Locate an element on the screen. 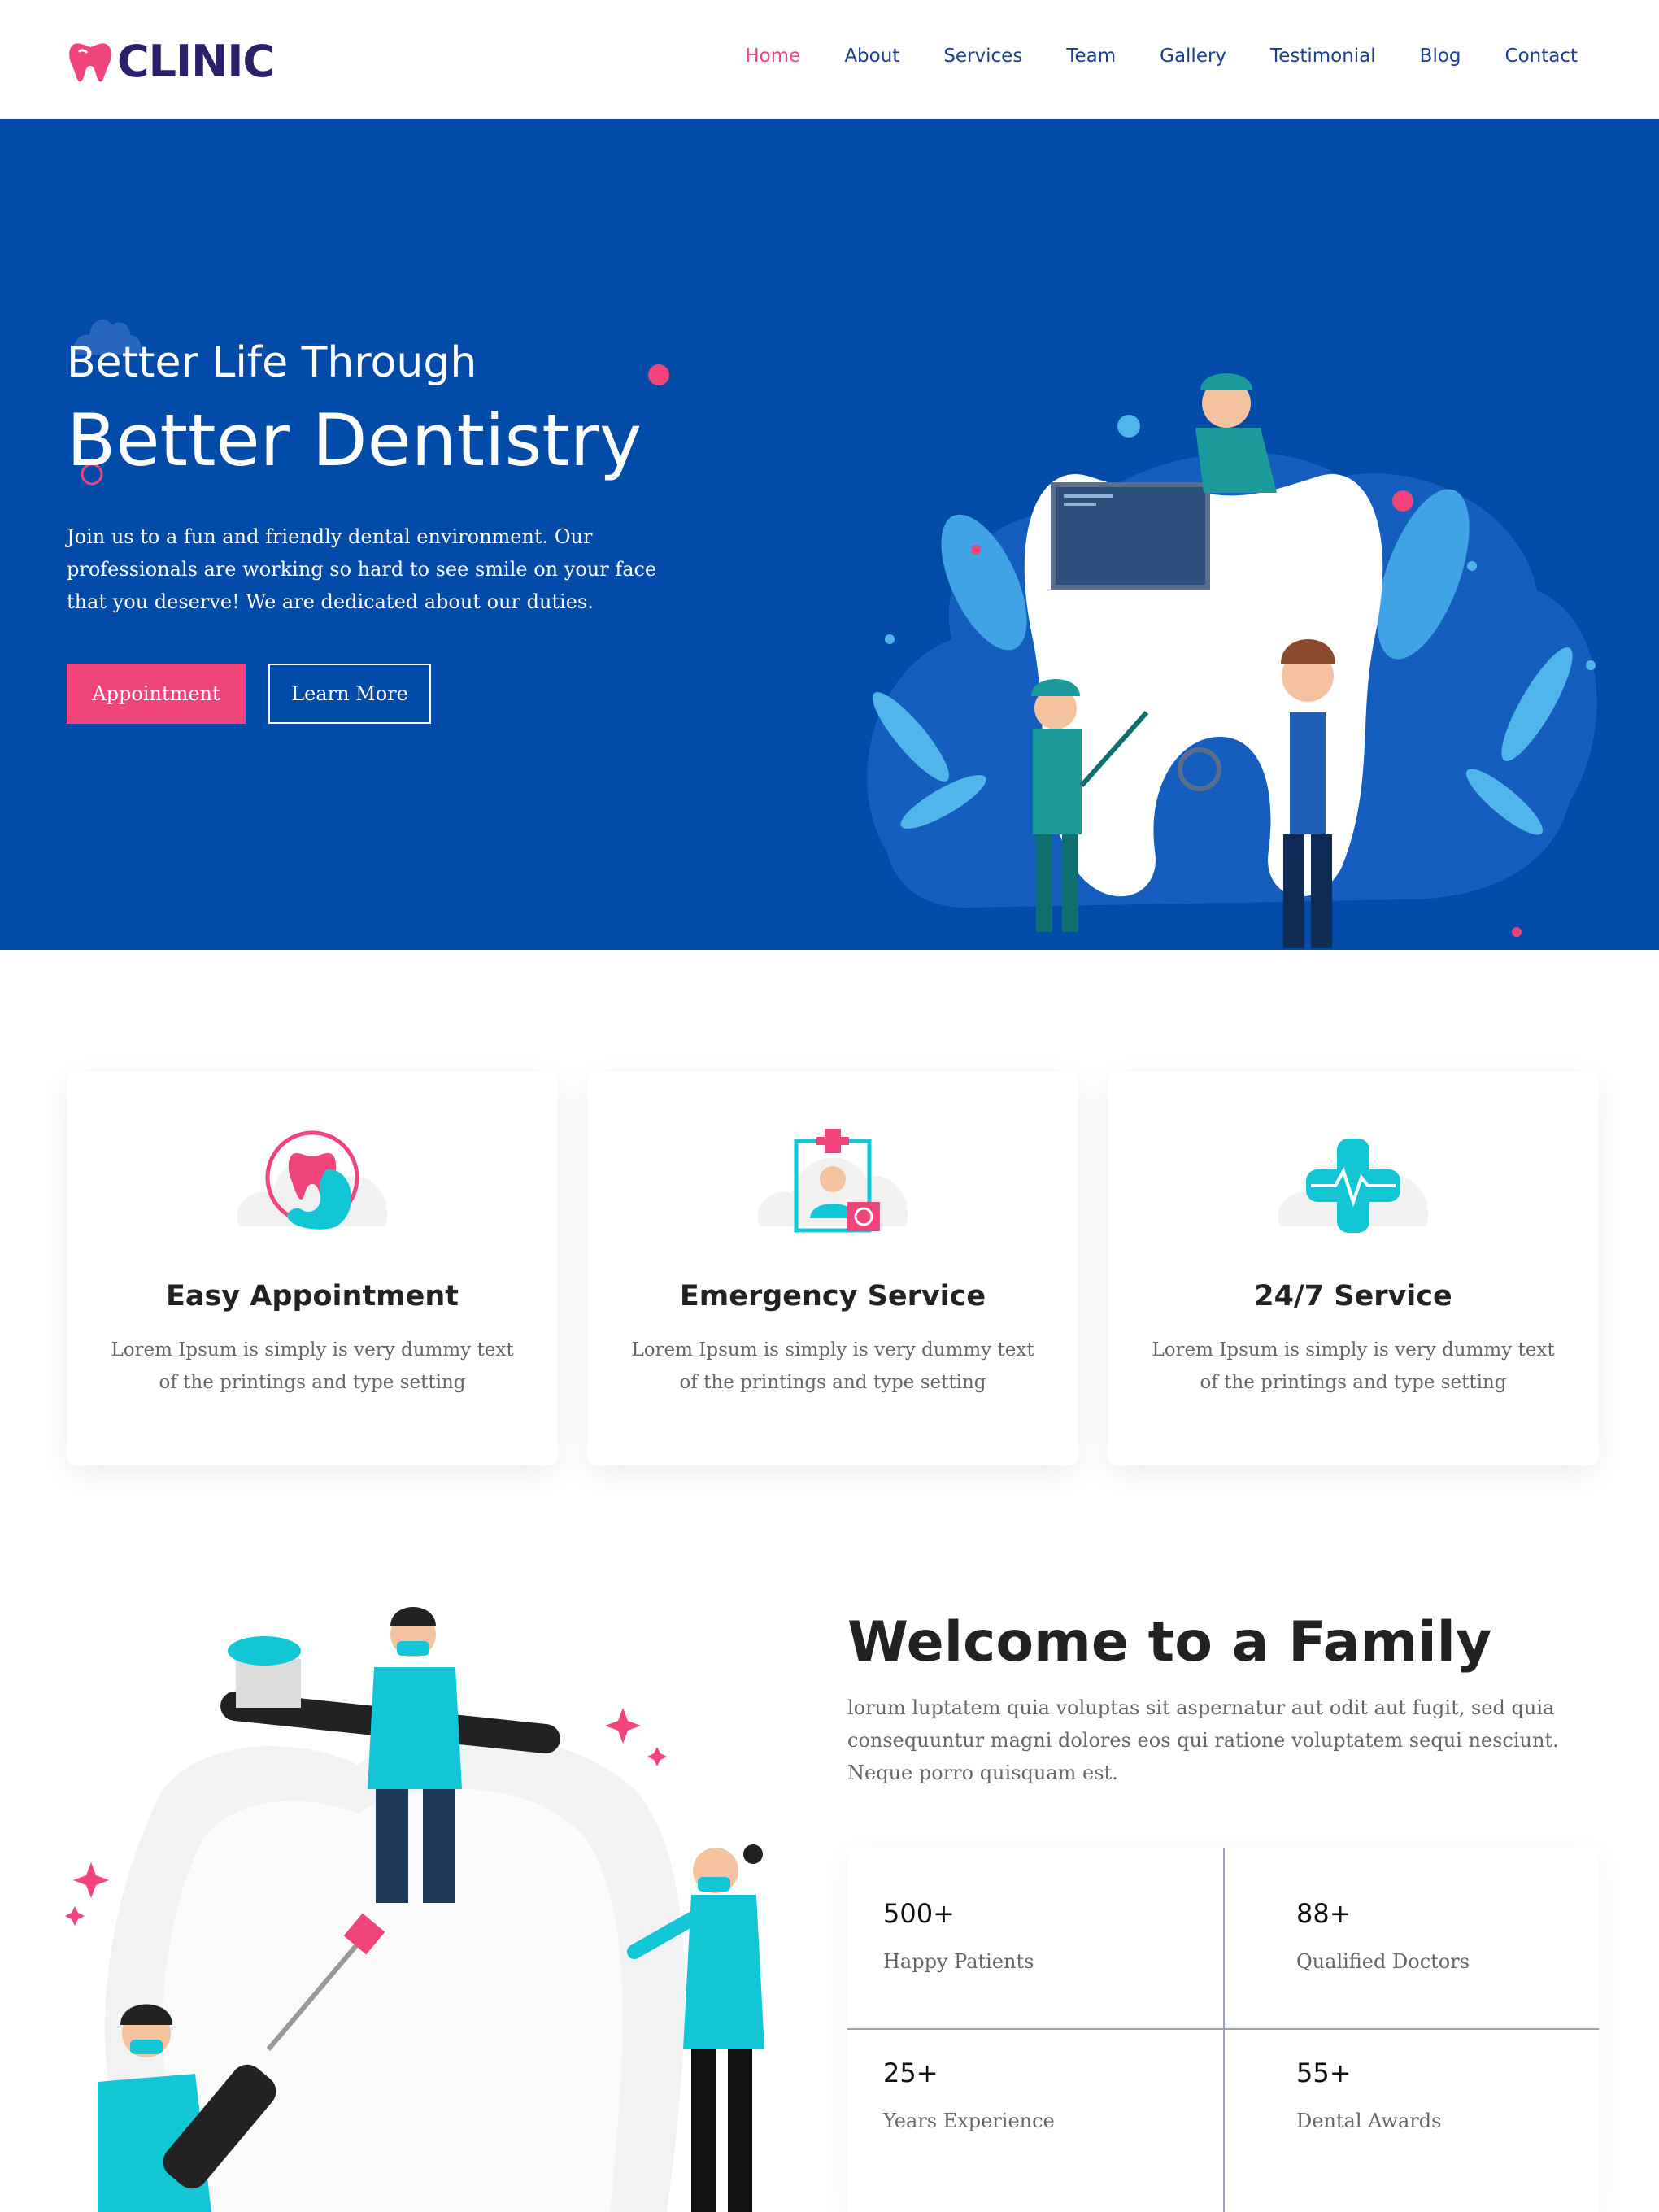  nav-item-team: Team is located at coordinates (1091, 56).